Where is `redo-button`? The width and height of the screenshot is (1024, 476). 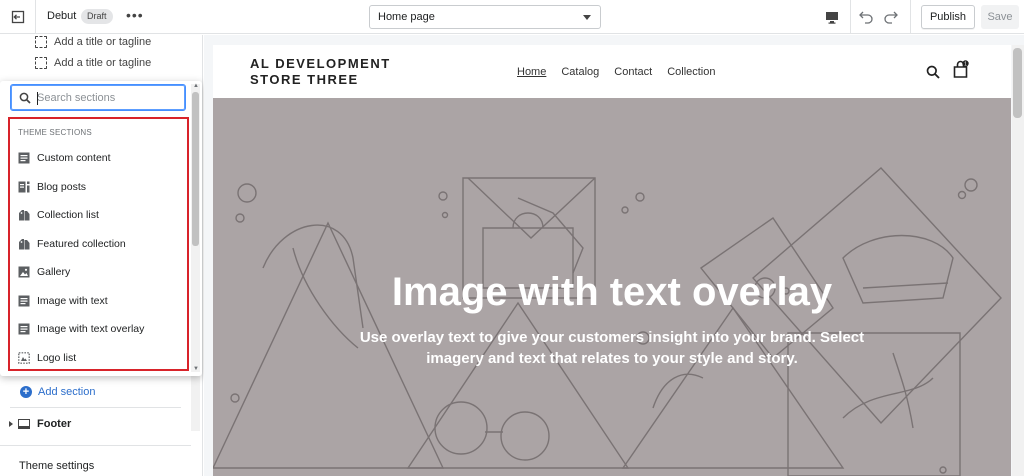
redo-button is located at coordinates (891, 18).